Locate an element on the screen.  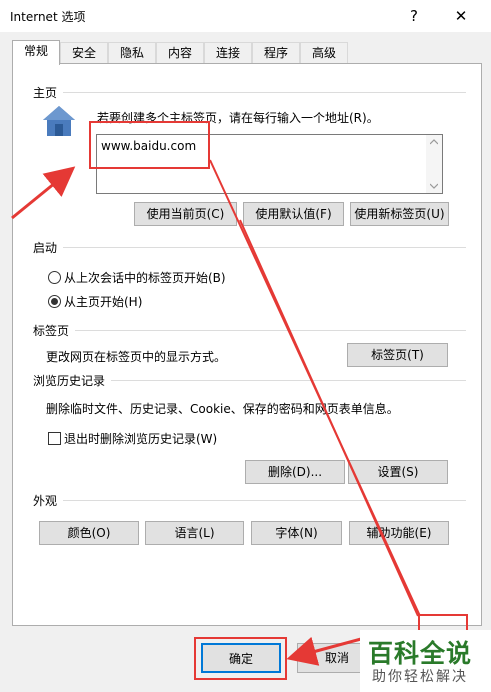
tab-general: 常规 is located at coordinates (36, 52).